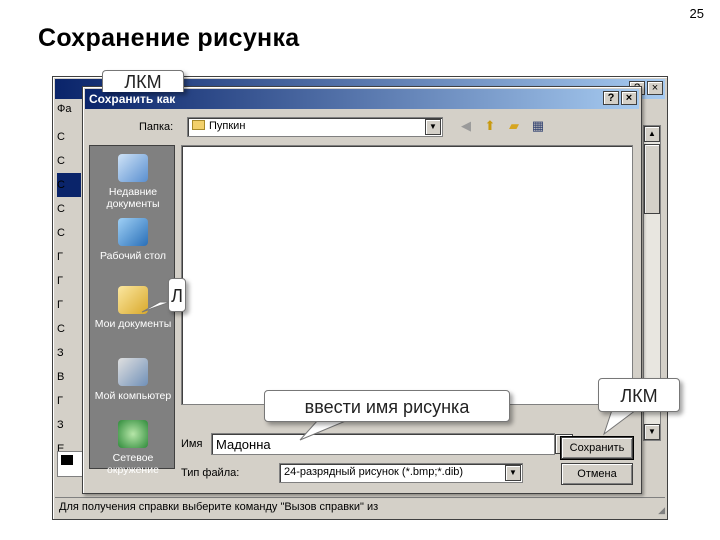  What do you see at coordinates (62, 377) in the screenshot?
I see `tool-item: В` at bounding box center [62, 377].